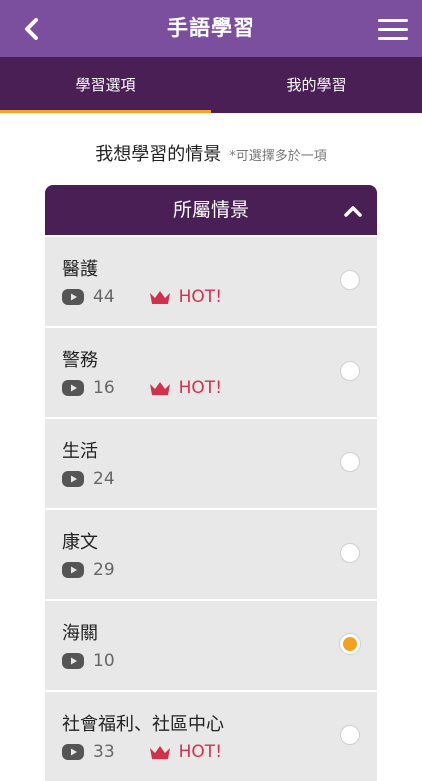 The height and width of the screenshot is (781, 422). Describe the element at coordinates (104, 752) in the screenshot. I see `video-count: 33` at that location.